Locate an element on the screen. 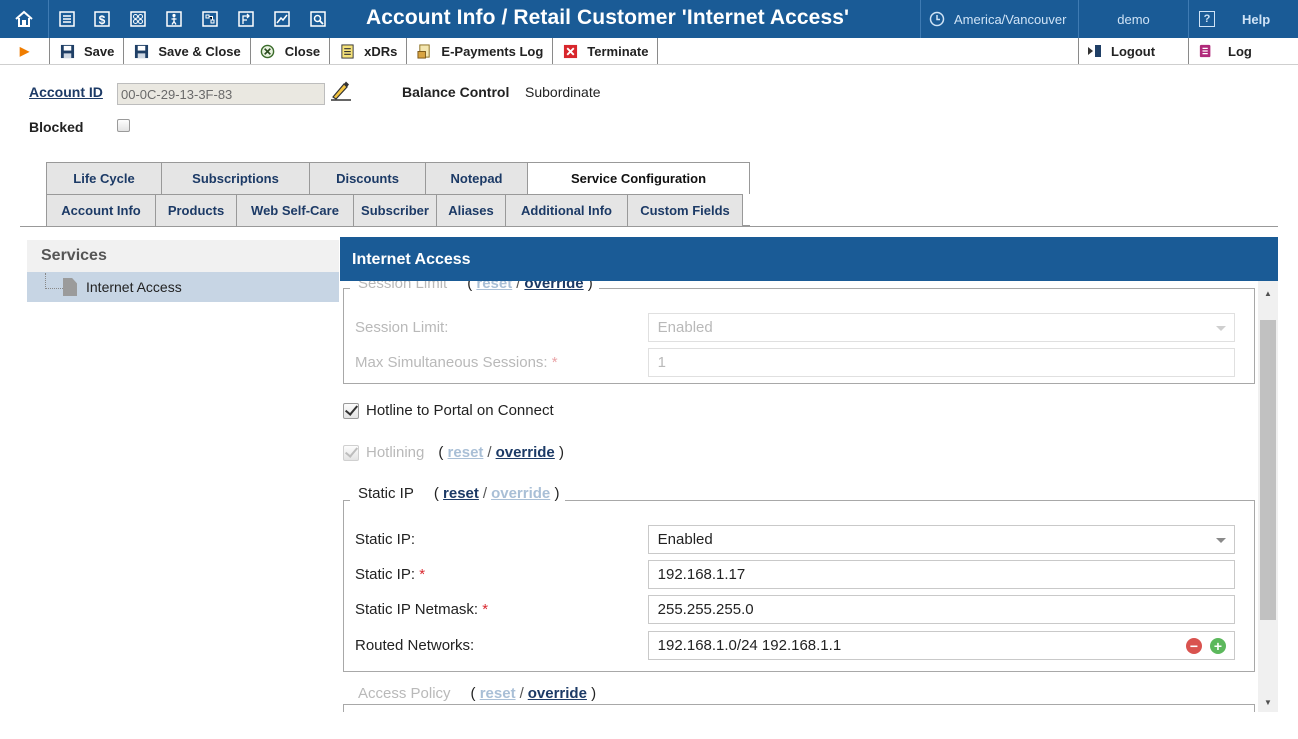 This screenshot has height=739, width=1298. blocked-checkbox is located at coordinates (123, 125).